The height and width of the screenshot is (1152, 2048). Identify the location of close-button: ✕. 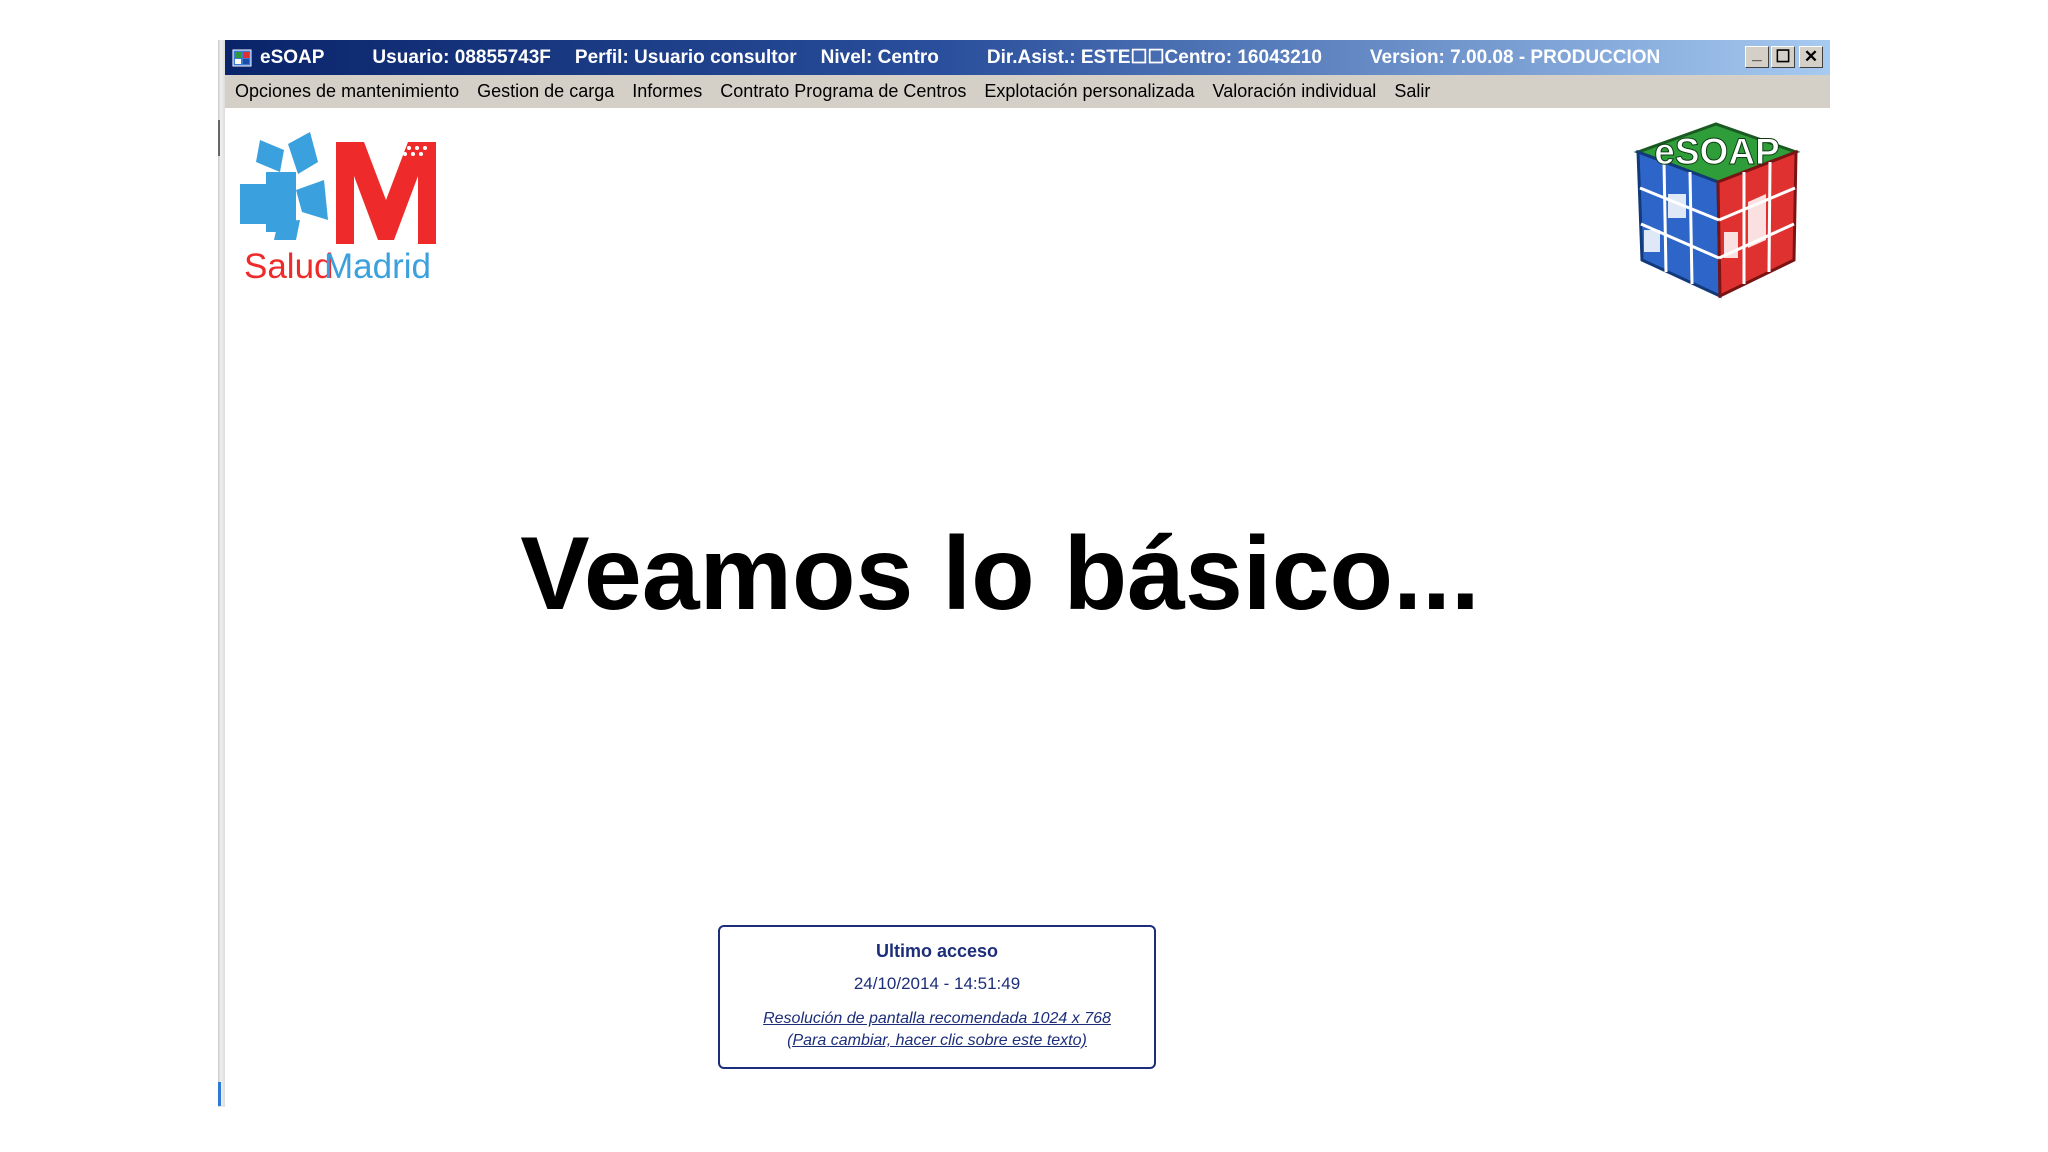
(1811, 57).